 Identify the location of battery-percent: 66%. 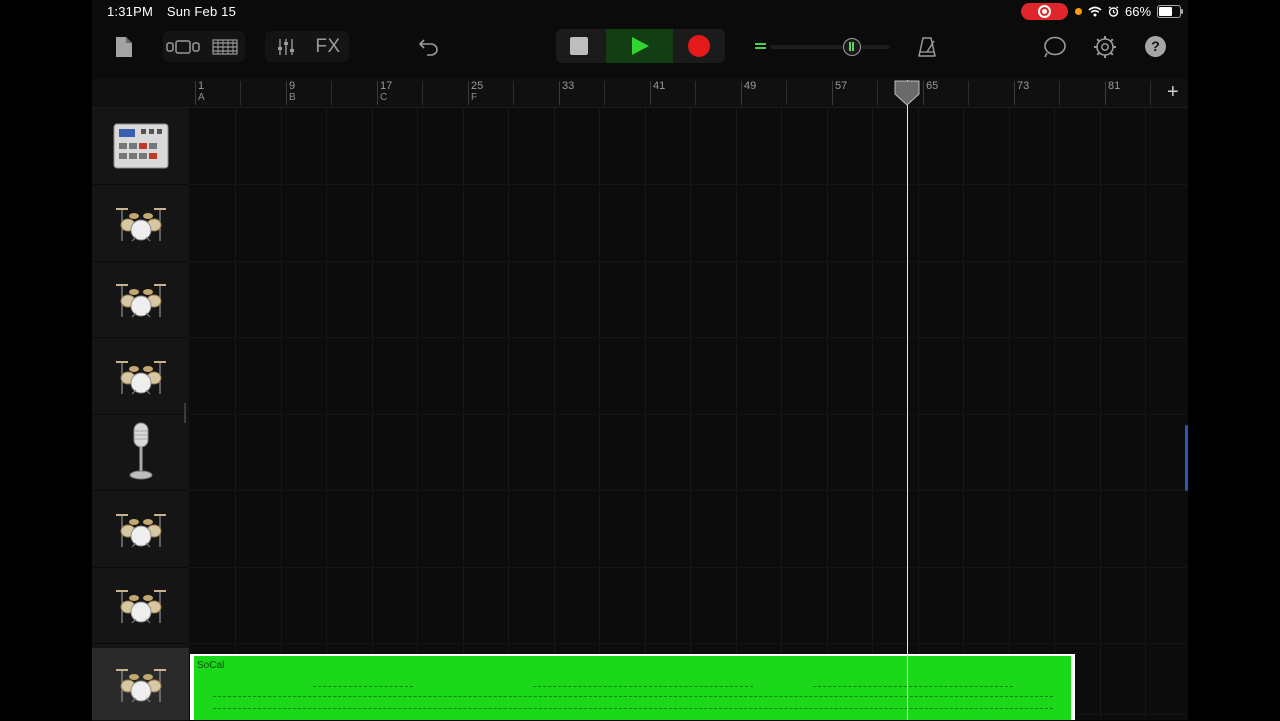
(1138, 11).